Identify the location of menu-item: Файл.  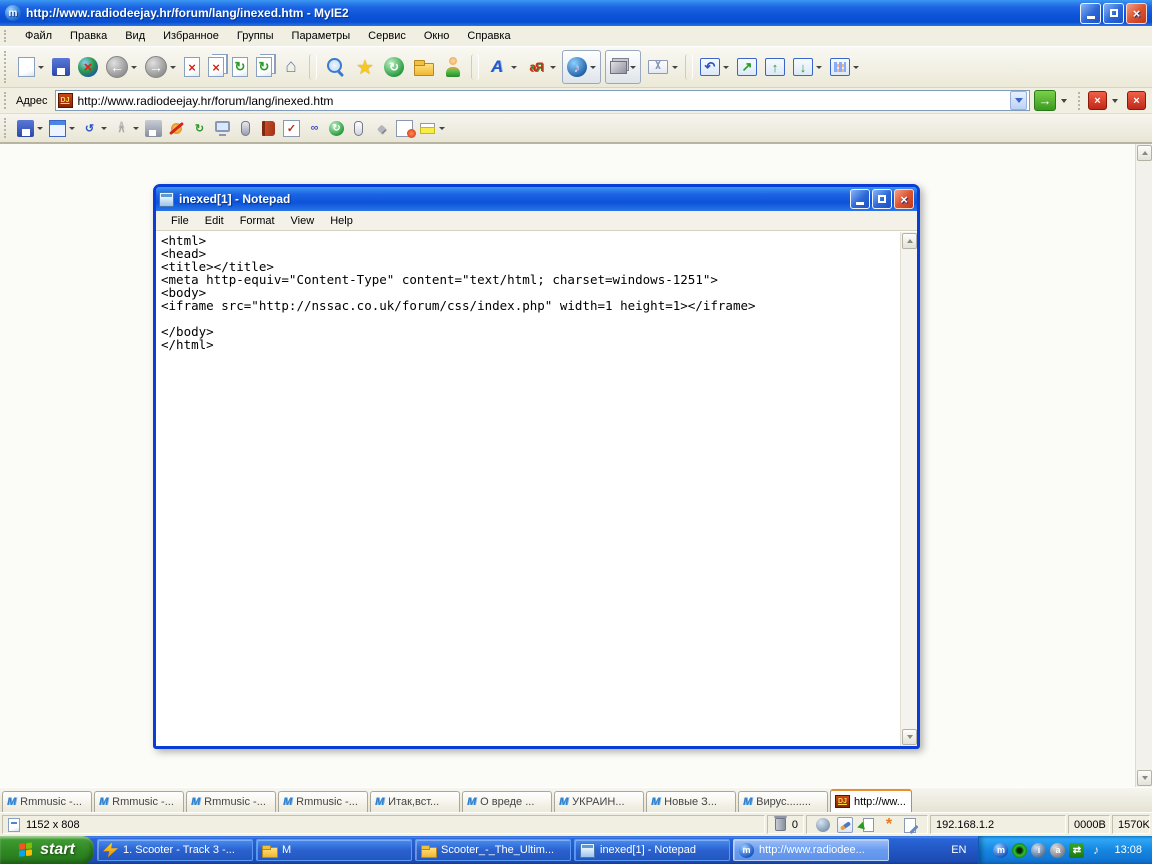
(38, 36).